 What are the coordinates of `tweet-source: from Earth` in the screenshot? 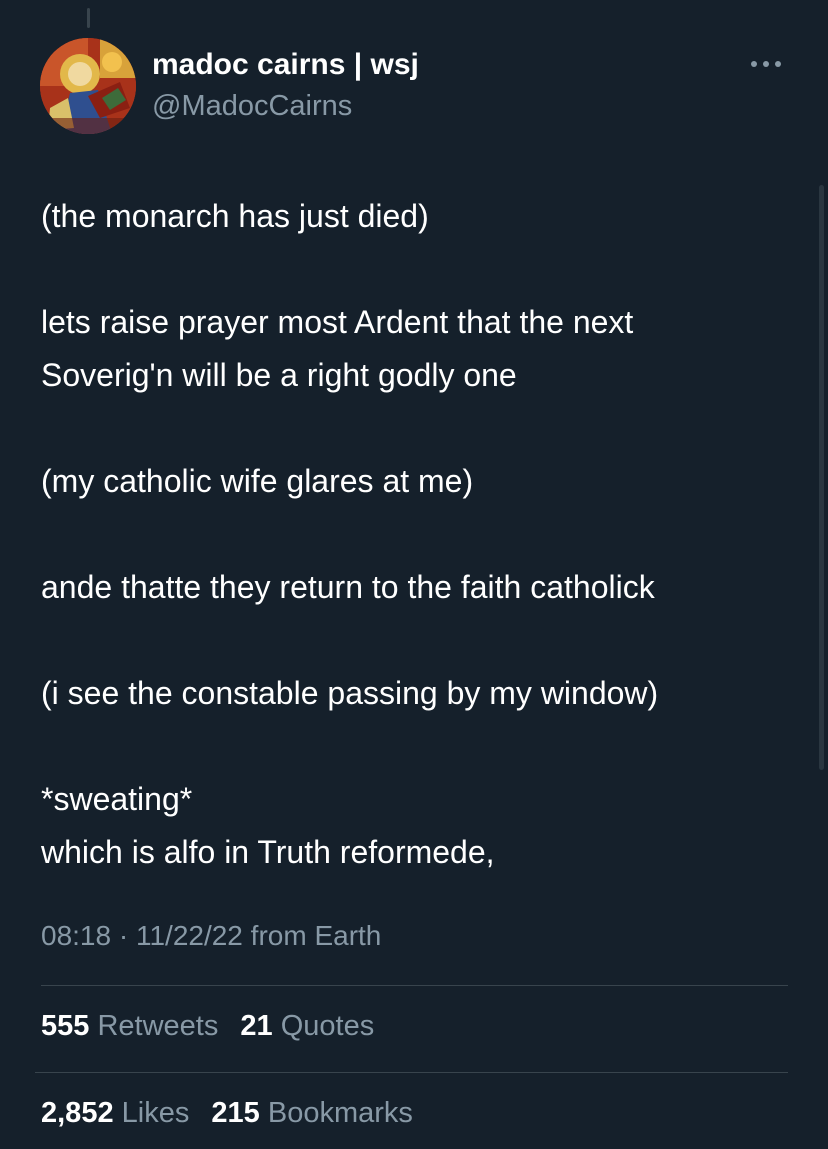 It's located at (316, 935).